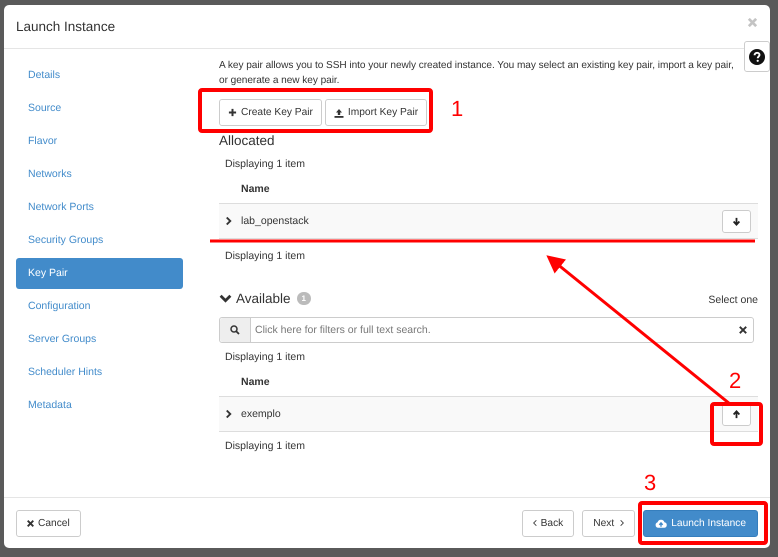 The width and height of the screenshot is (778, 557). What do you see at coordinates (736, 424) in the screenshot?
I see `annotation-box` at bounding box center [736, 424].